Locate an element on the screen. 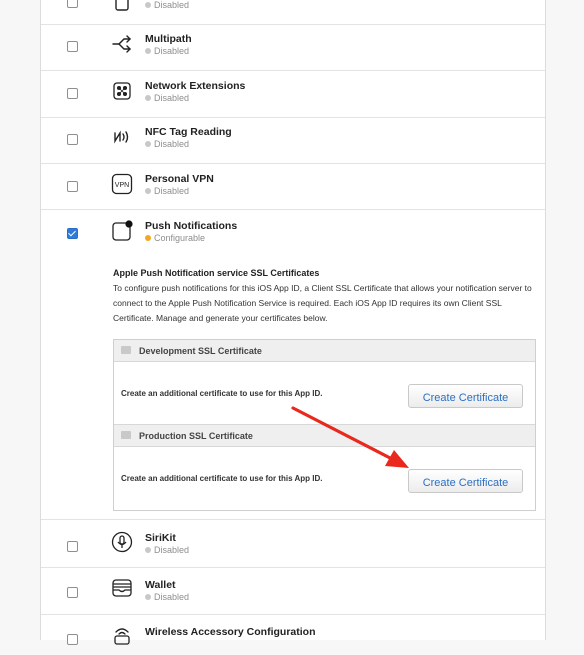 Image resolution: width=584 pixels, height=655 pixels. wireless-accessory-icon is located at coordinates (122, 635).